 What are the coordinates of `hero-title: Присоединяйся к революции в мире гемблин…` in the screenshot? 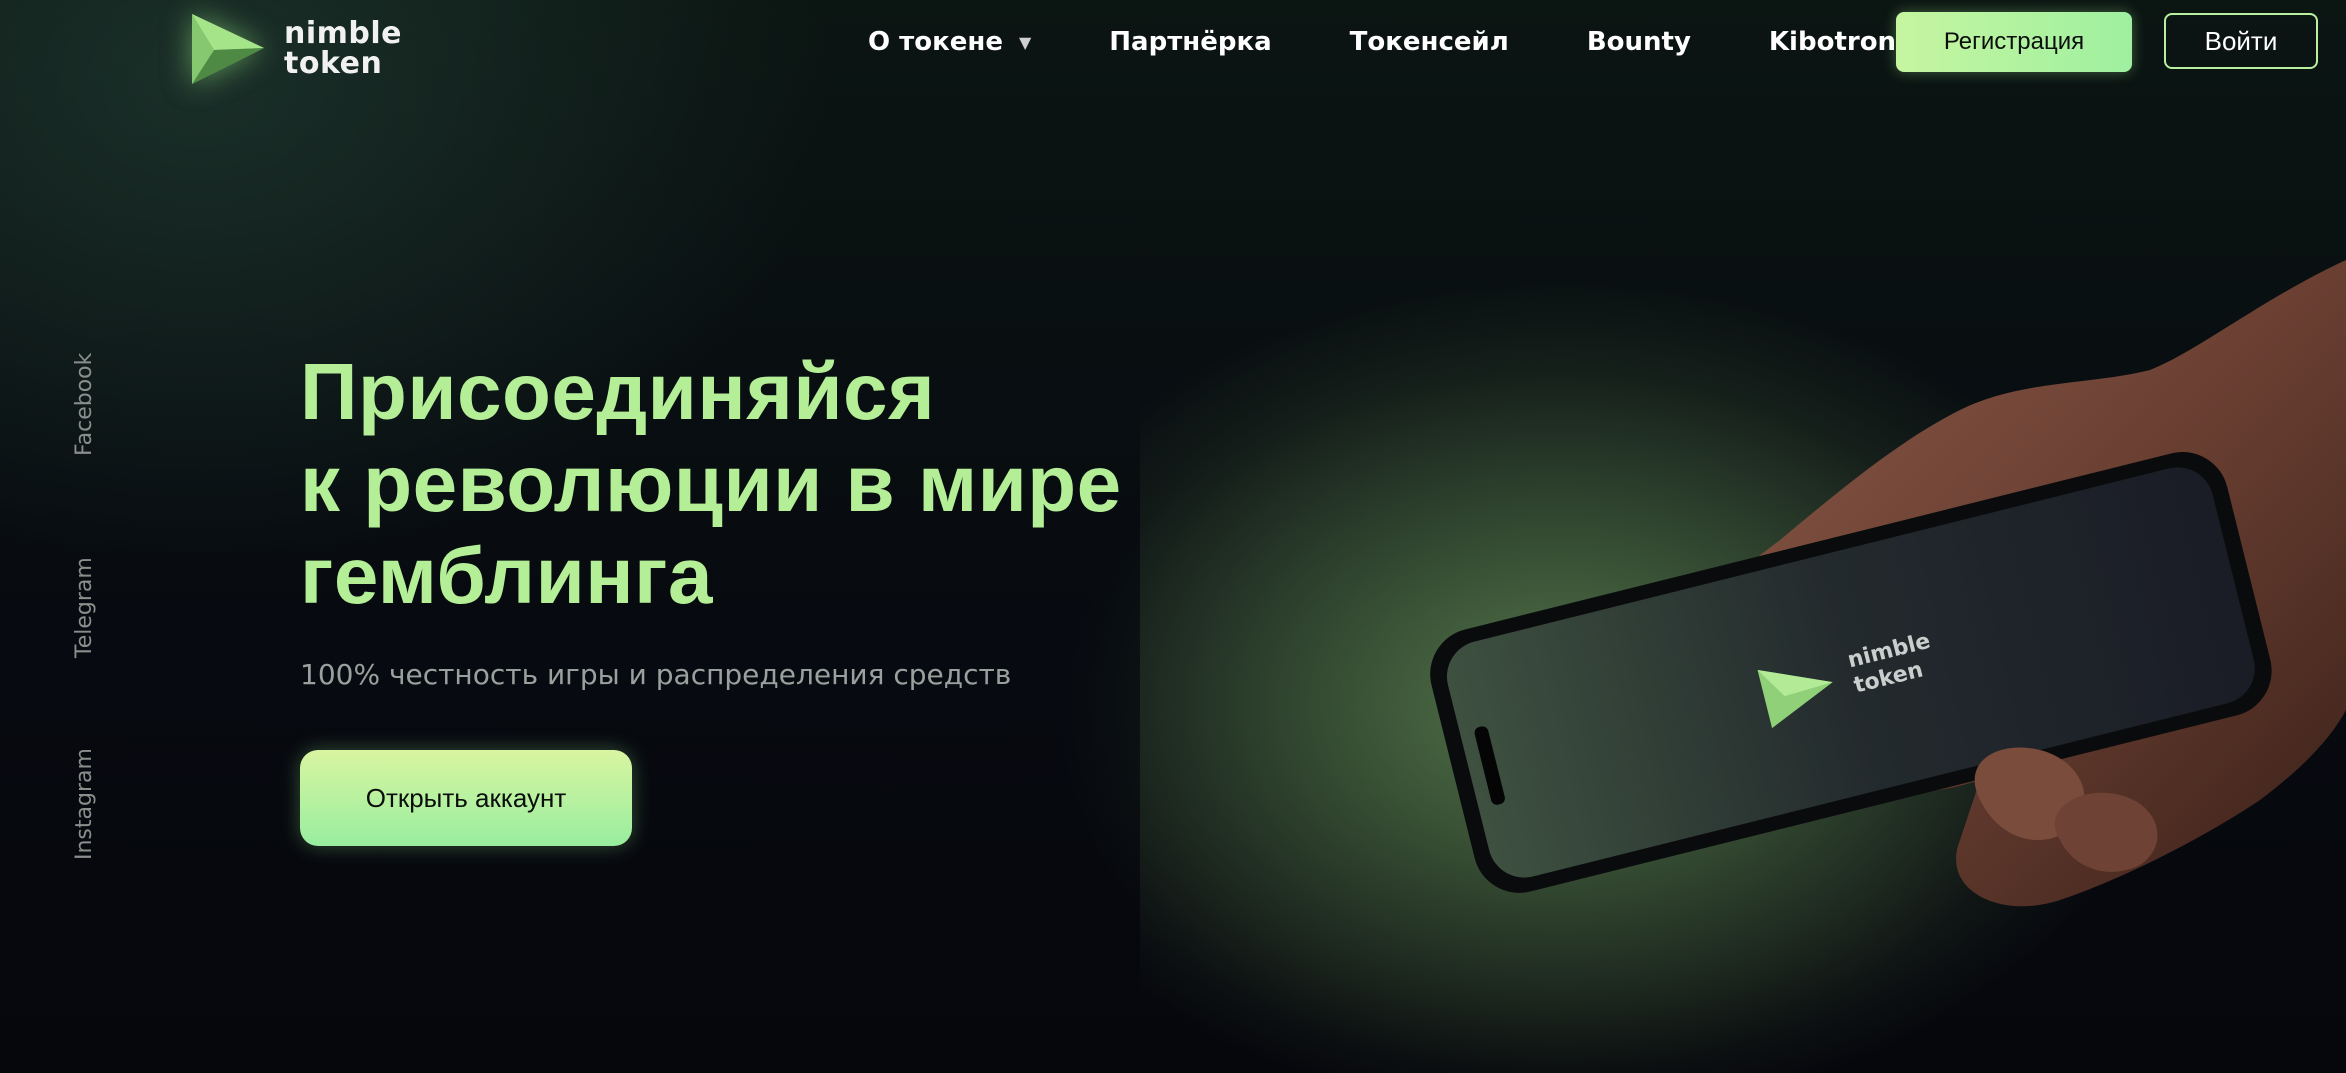 It's located at (711, 484).